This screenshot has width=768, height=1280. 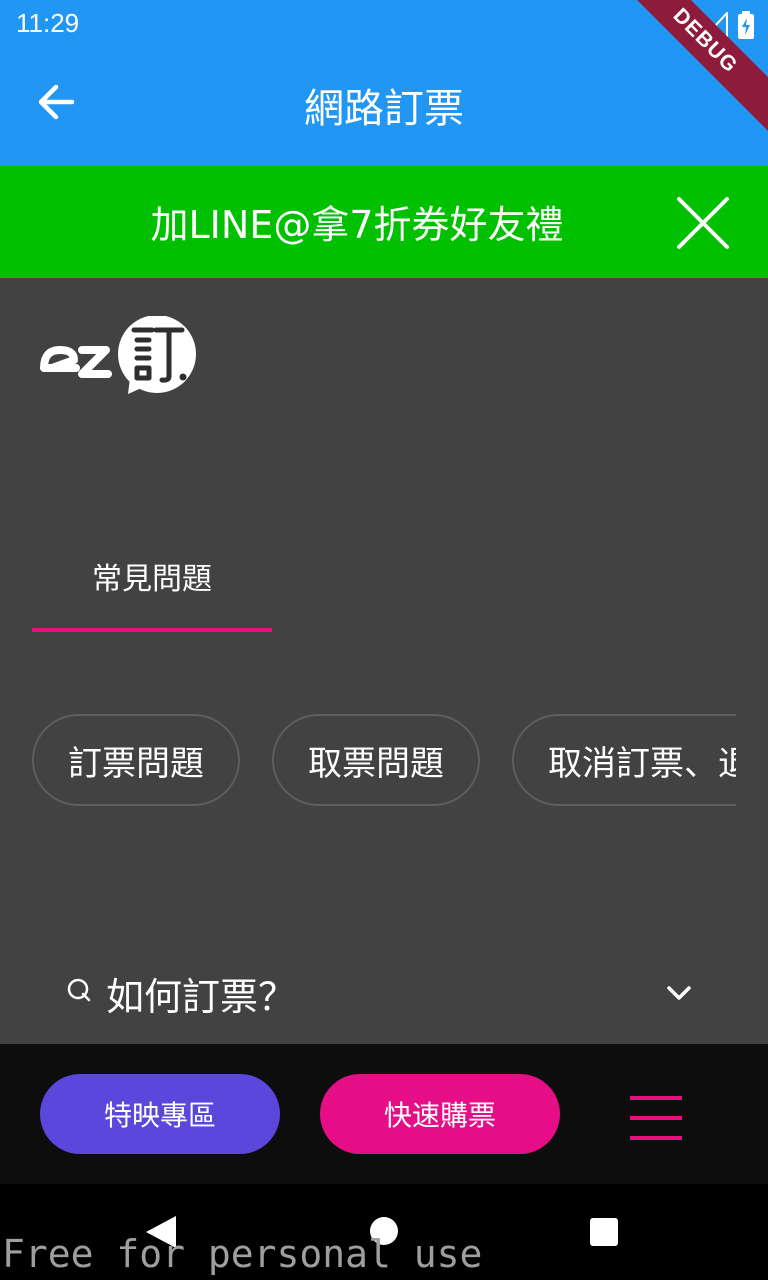 I want to click on bottom-action-bar: 特映專區 快速購票, so click(x=384, y=1114).